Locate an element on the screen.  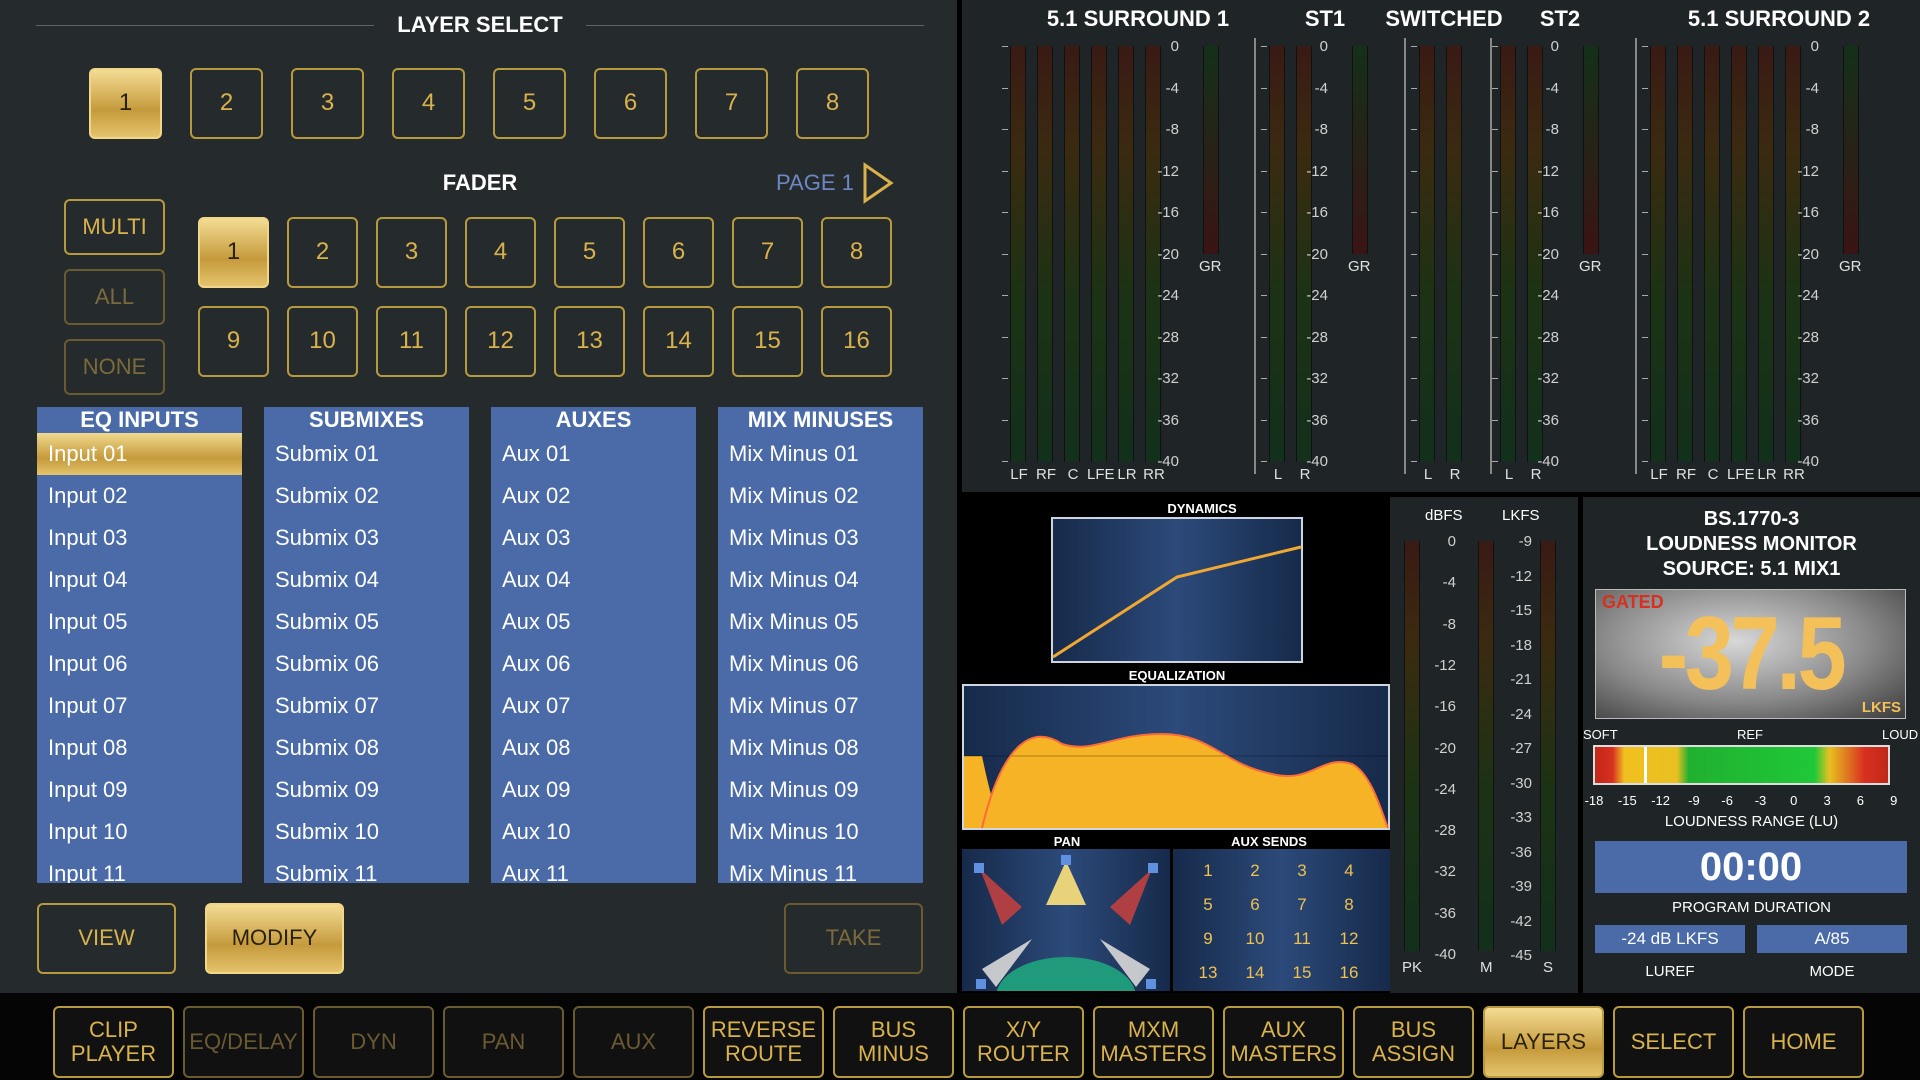
list-item: Submix 10 is located at coordinates (366, 832).